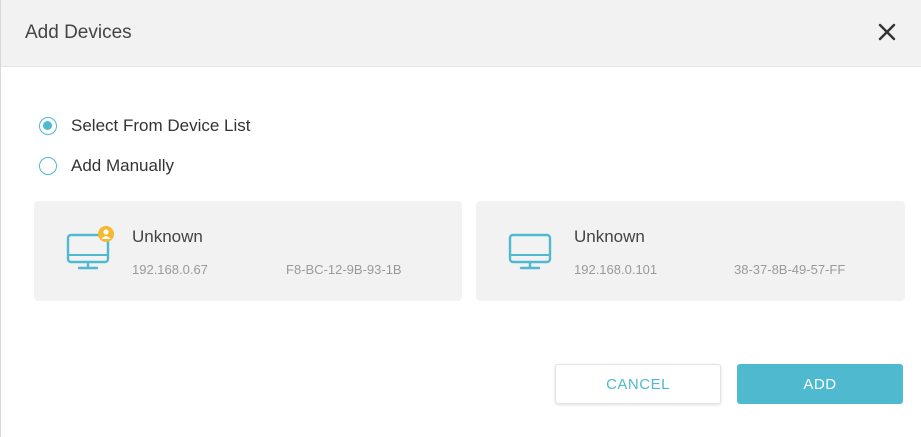 This screenshot has height=437, width=921. I want to click on device-ip: 192.168.0.67, so click(170, 269).